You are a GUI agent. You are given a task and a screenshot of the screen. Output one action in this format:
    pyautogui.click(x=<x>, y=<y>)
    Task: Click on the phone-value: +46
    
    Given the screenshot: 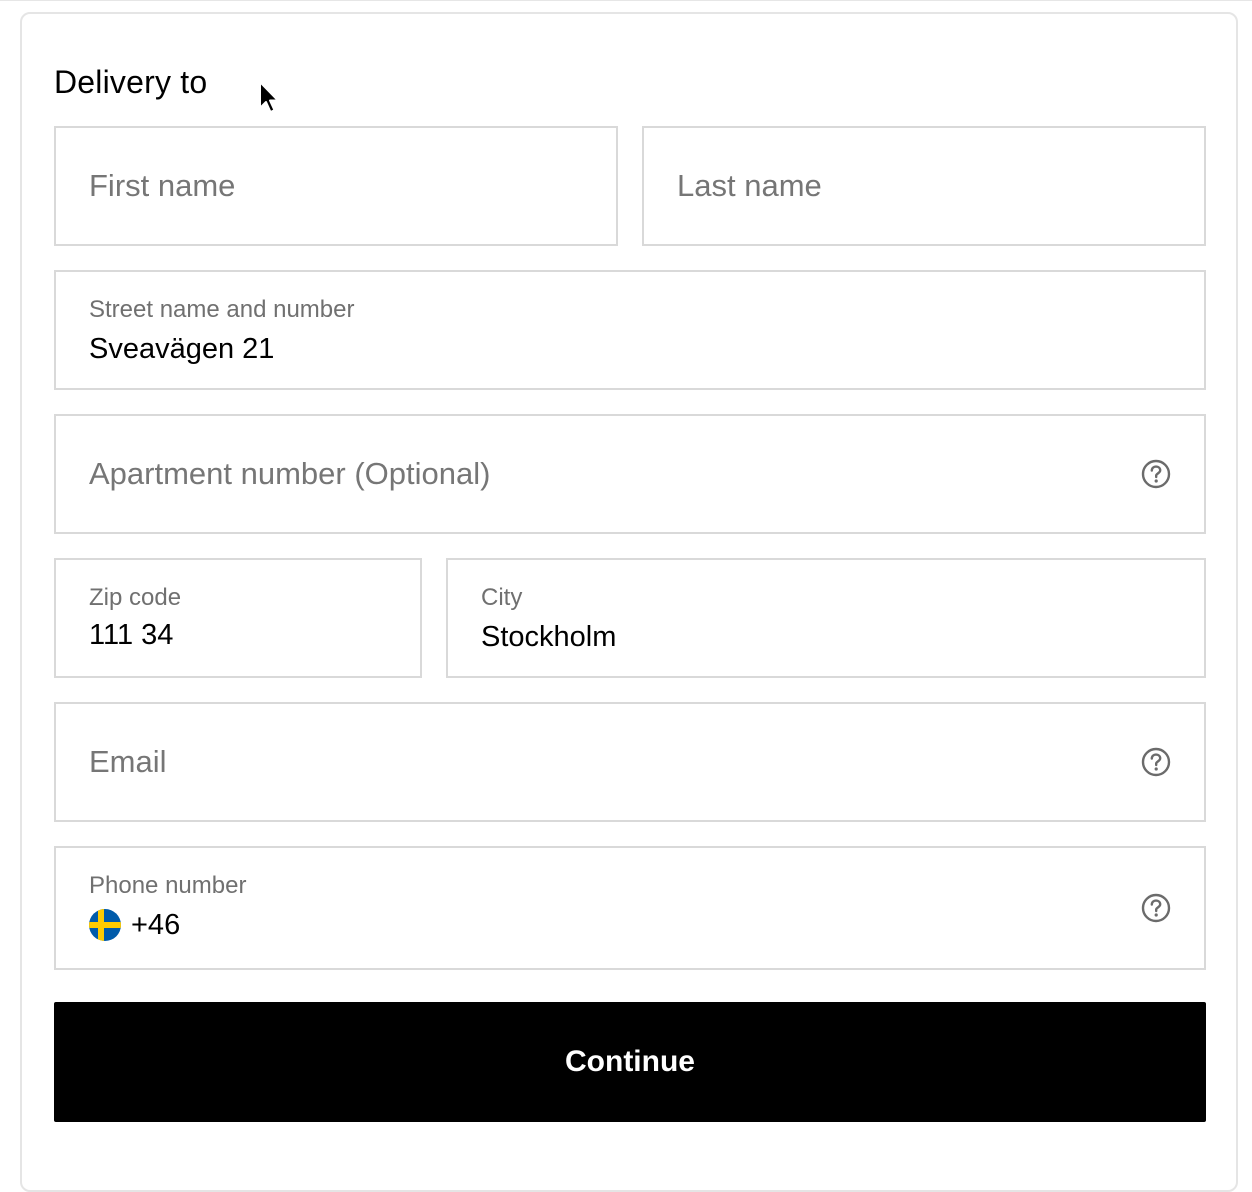 What is the action you would take?
    pyautogui.click(x=134, y=925)
    